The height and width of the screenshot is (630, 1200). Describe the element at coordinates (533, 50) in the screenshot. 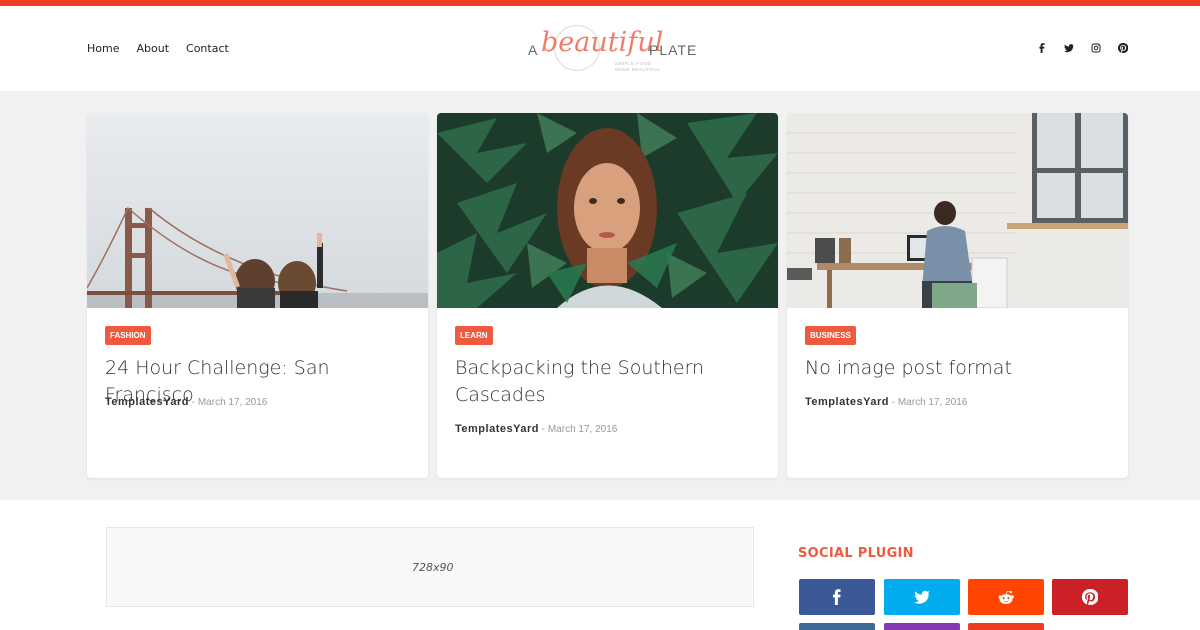

I see `logo-a: A` at that location.